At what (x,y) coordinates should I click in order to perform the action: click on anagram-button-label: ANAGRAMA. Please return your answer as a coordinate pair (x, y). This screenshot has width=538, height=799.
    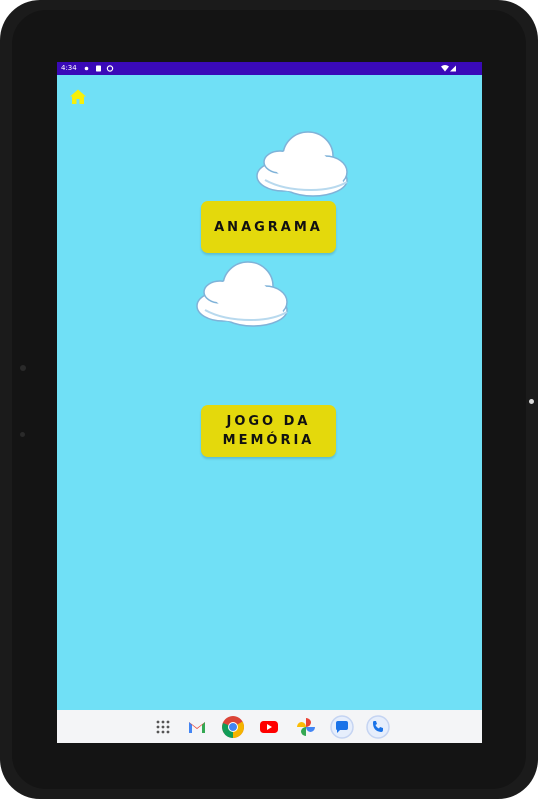
    Looking at the image, I should click on (268, 227).